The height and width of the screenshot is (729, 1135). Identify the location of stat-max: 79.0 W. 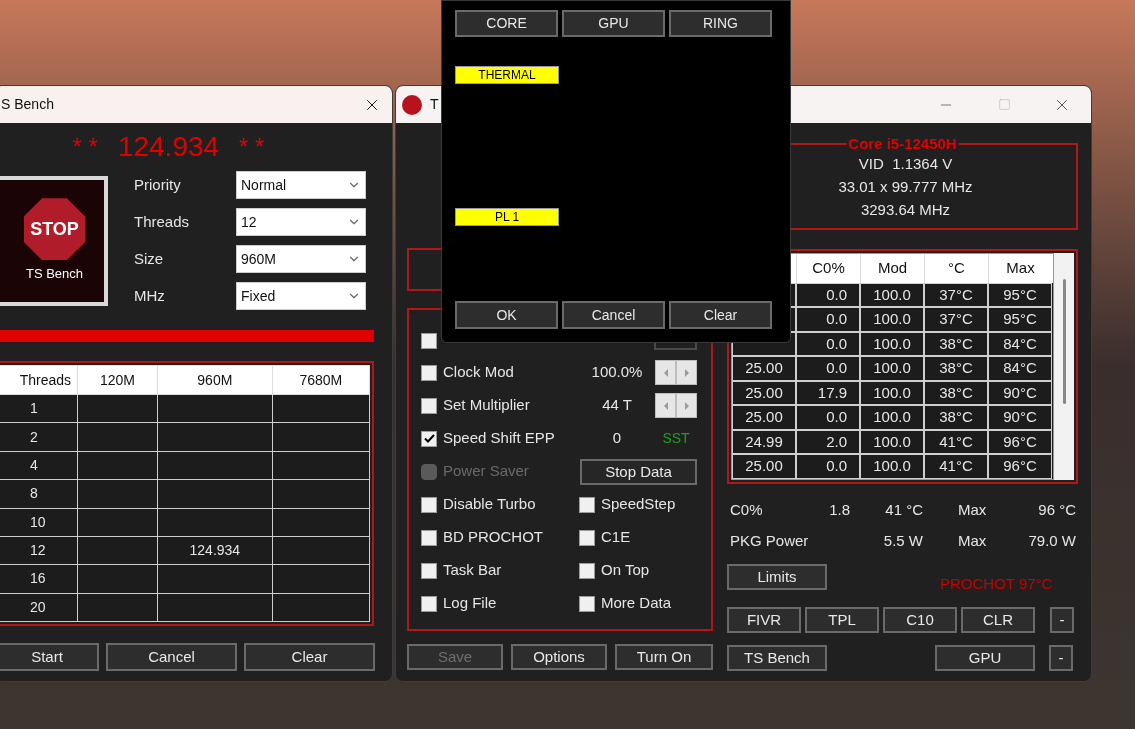
(1051, 541).